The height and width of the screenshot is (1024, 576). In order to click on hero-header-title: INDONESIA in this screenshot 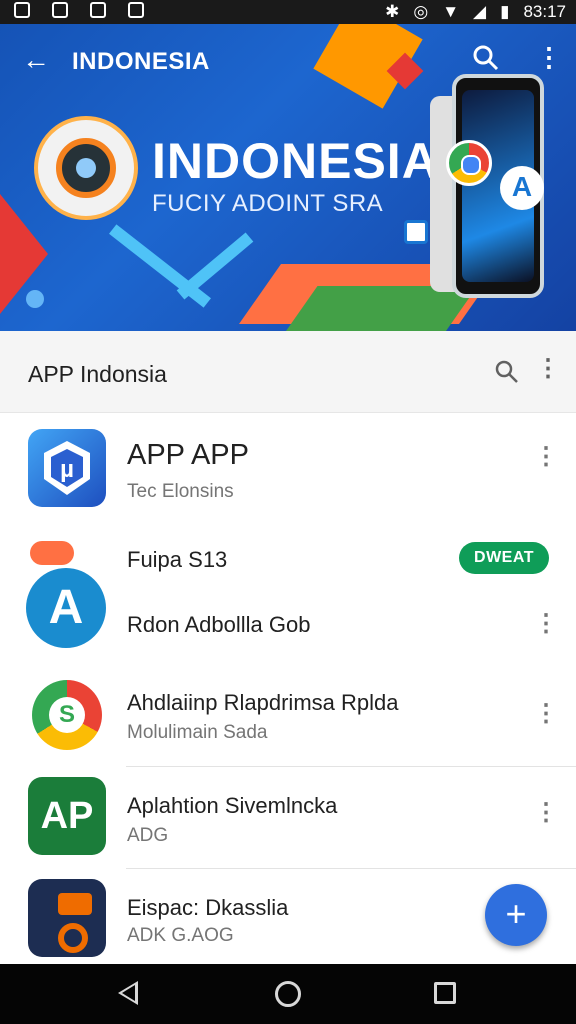, I will do `click(141, 61)`.